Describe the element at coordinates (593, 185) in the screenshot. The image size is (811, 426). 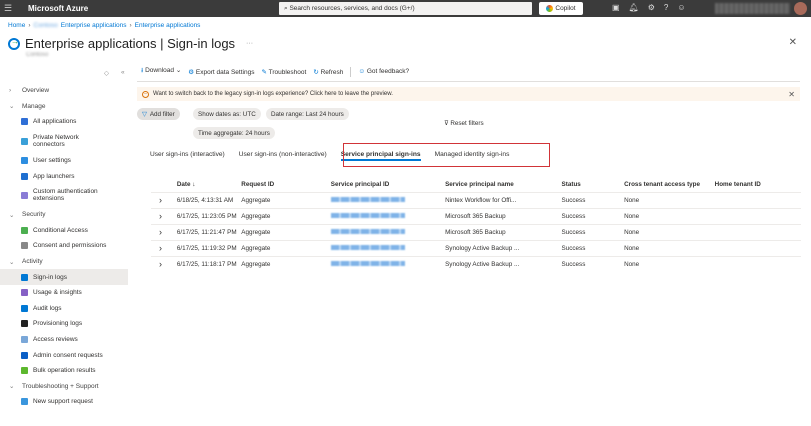
I see `column-header: Status` at that location.